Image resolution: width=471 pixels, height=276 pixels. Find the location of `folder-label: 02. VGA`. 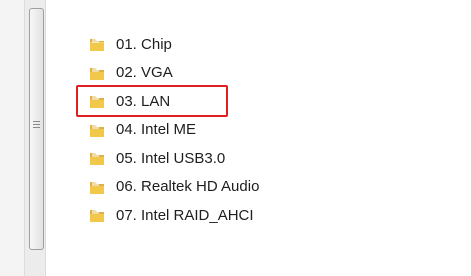

folder-label: 02. VGA is located at coordinates (144, 73).